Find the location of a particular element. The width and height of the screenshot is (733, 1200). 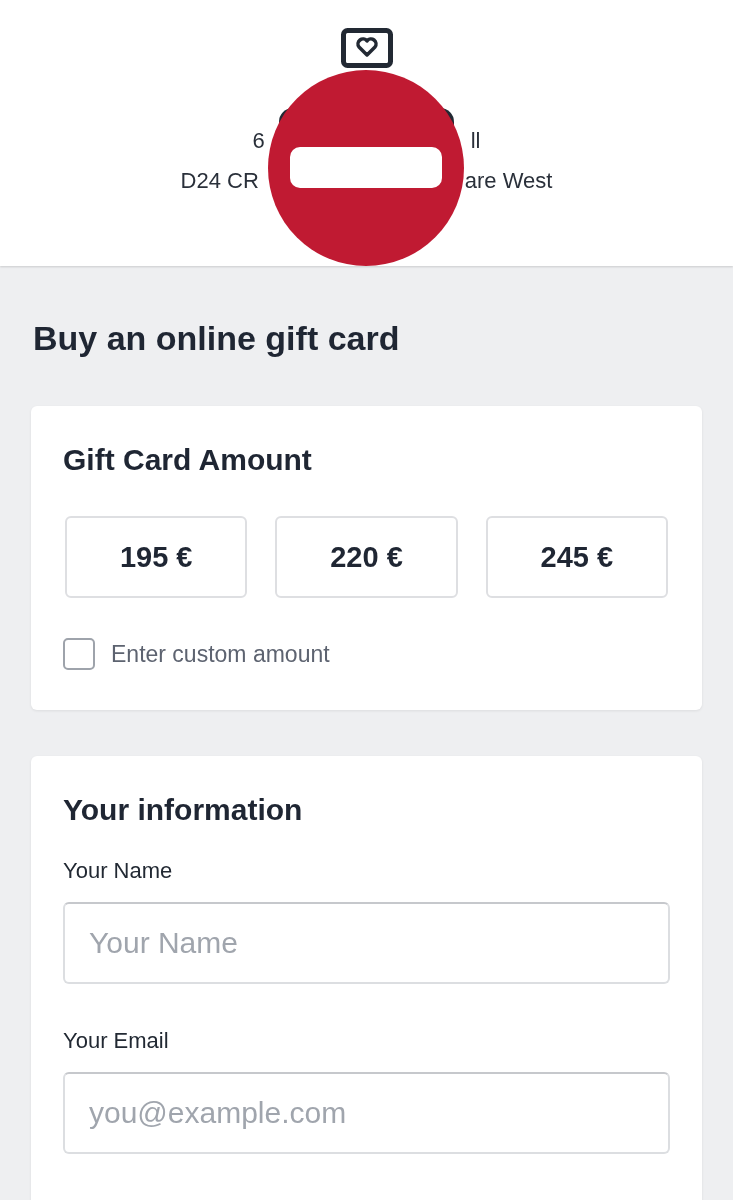

checkbox is located at coordinates (79, 654).